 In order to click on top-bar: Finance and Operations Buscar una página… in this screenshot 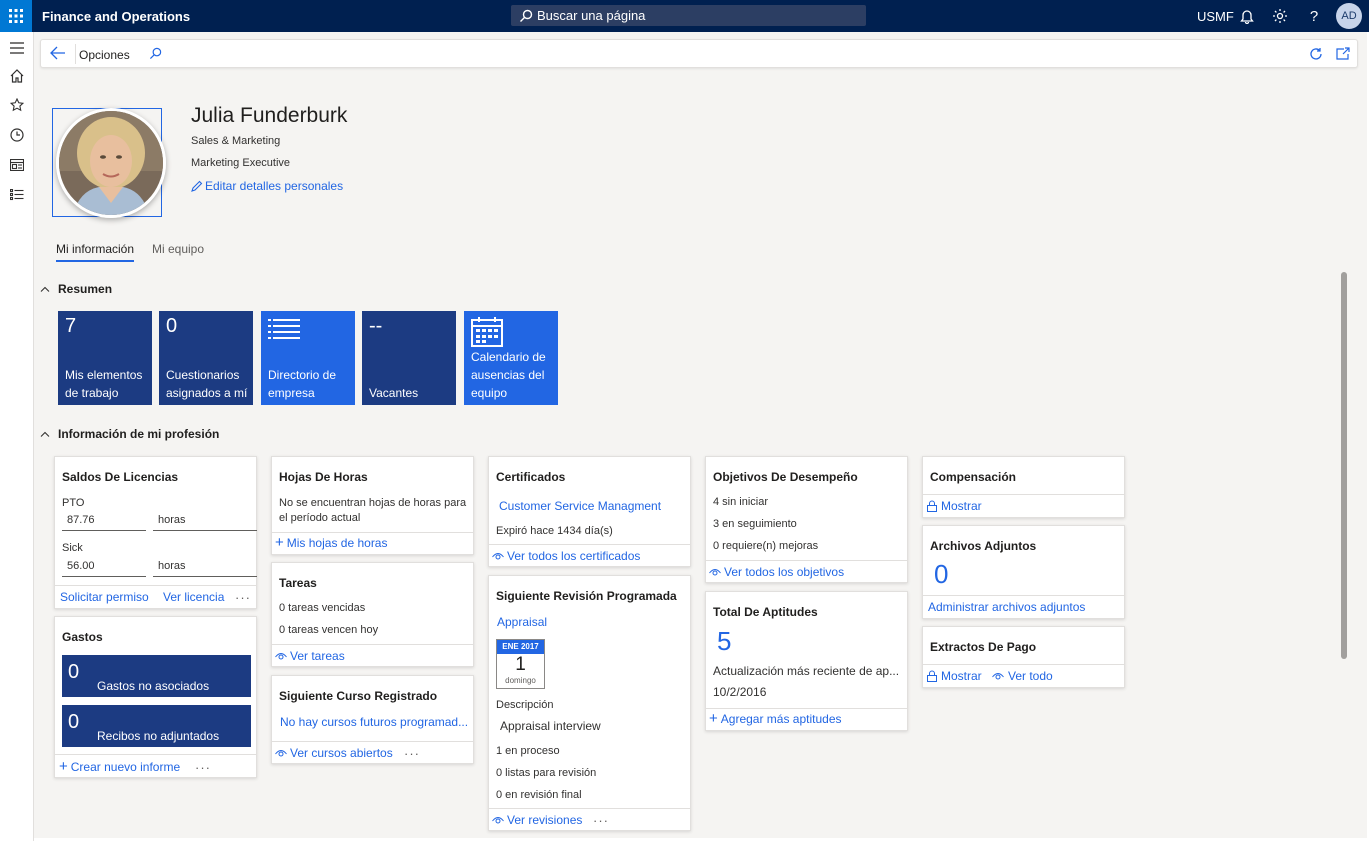, I will do `click(684, 16)`.